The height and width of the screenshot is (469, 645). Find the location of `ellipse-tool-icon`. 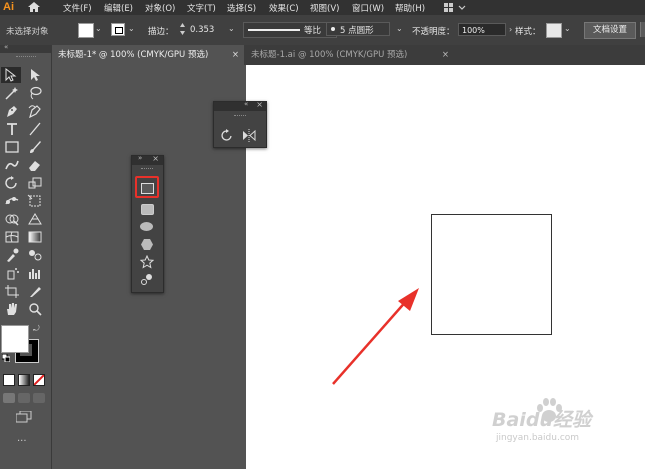

ellipse-tool-icon is located at coordinates (146, 226).